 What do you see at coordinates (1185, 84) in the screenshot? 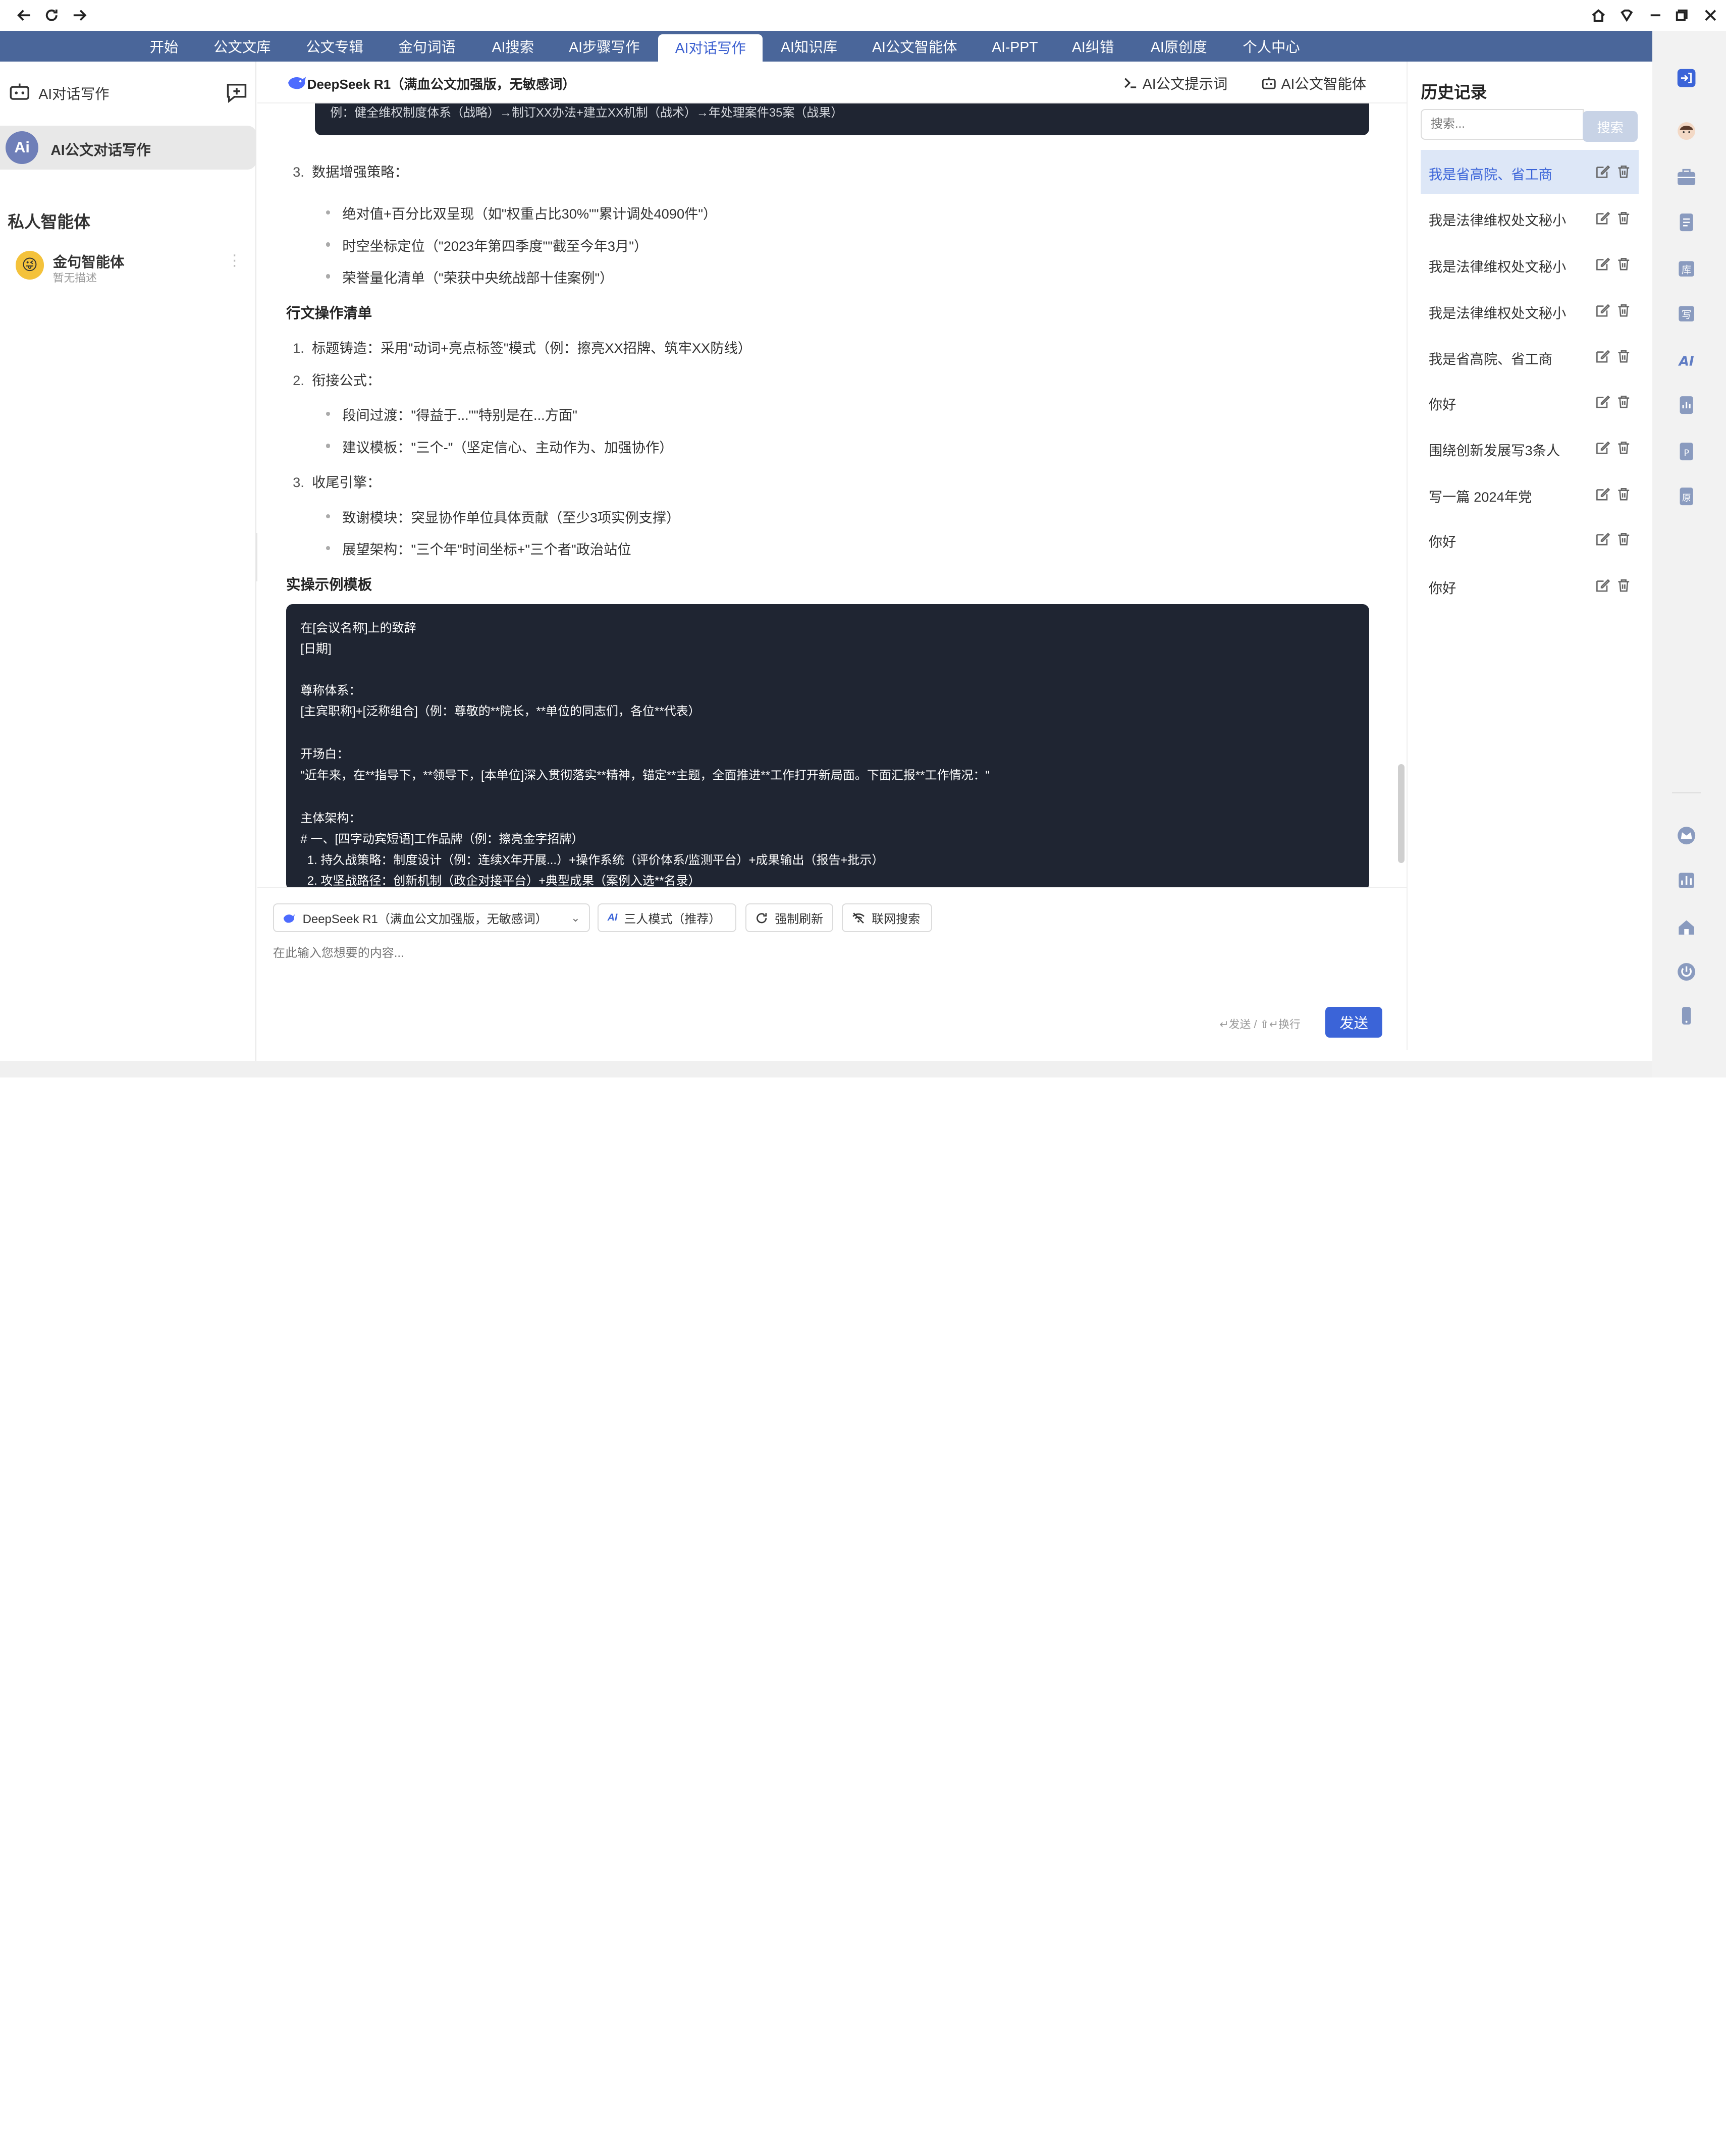
I see `prompt-link-label: AI公文提示词` at bounding box center [1185, 84].